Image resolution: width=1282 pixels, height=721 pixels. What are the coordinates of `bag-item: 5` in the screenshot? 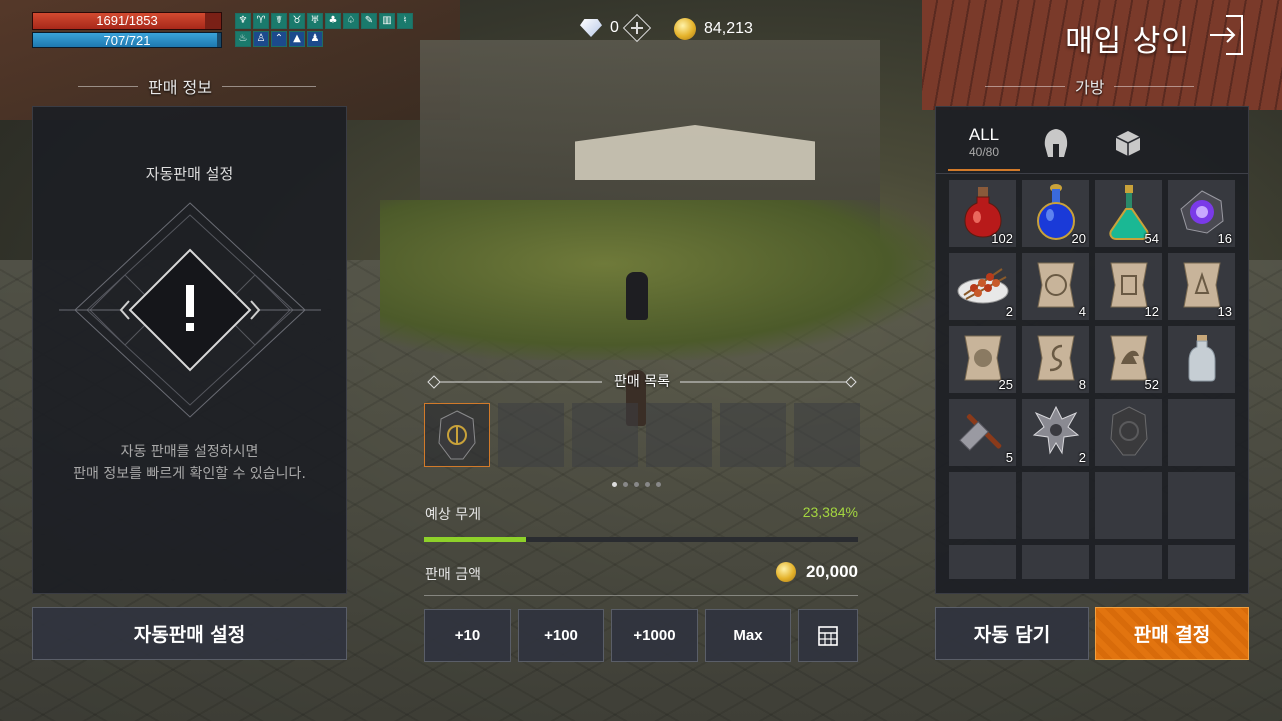 It's located at (982, 432).